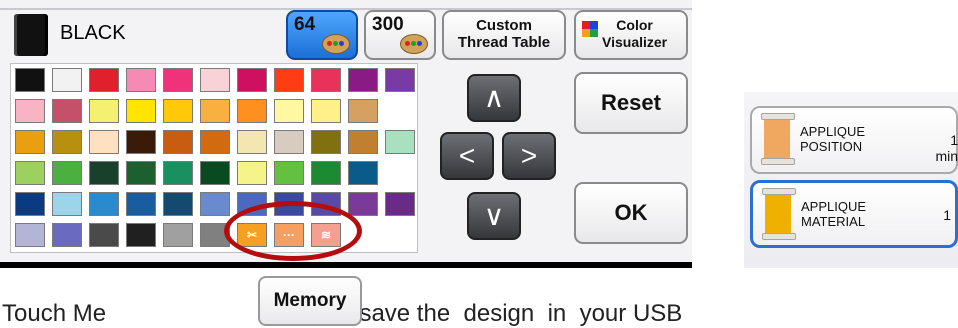 Image resolution: width=958 pixels, height=328 pixels. I want to click on scroll-right-button: >, so click(529, 156).